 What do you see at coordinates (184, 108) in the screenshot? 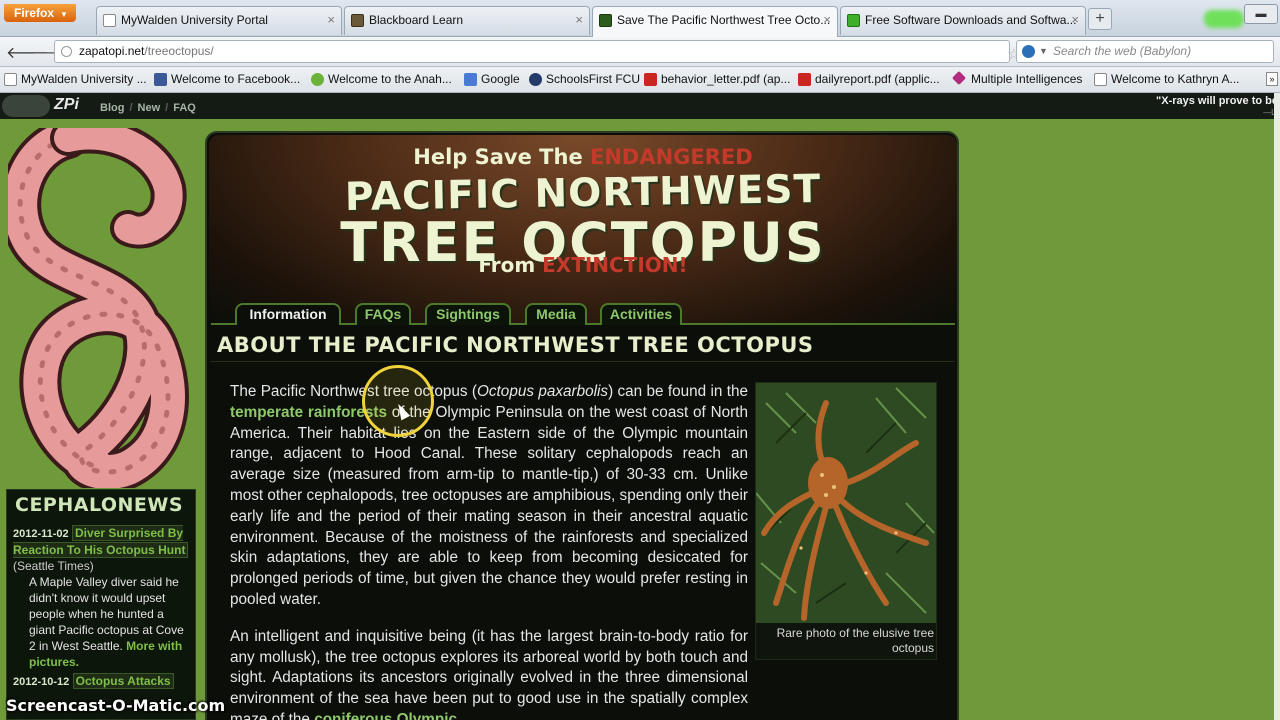
I see `site-nav-faq: FAQ` at bounding box center [184, 108].